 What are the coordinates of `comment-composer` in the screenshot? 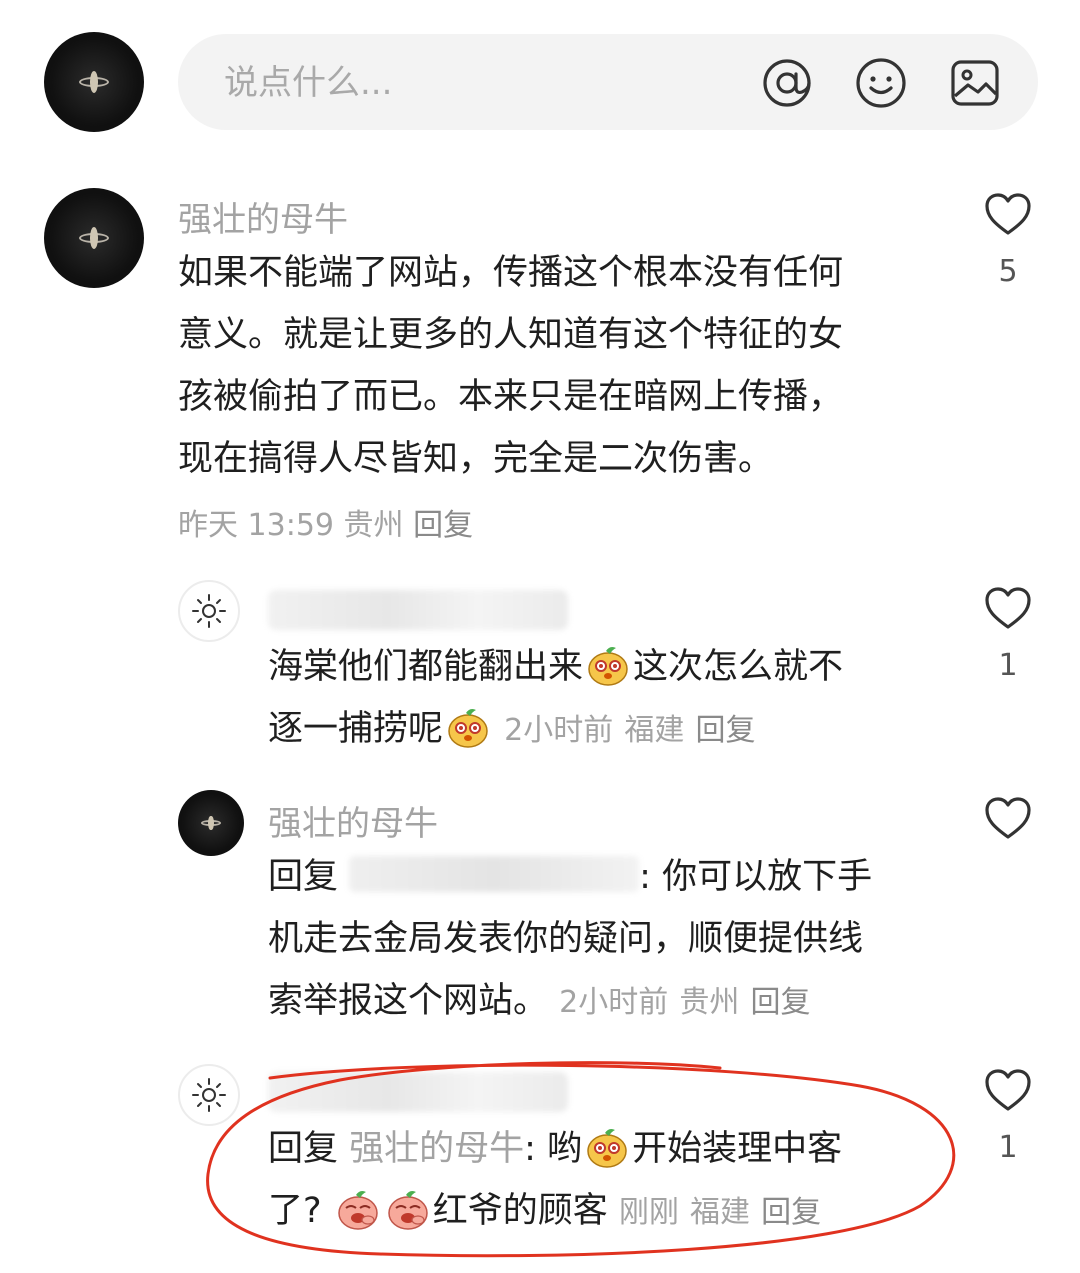 It's located at (608, 82).